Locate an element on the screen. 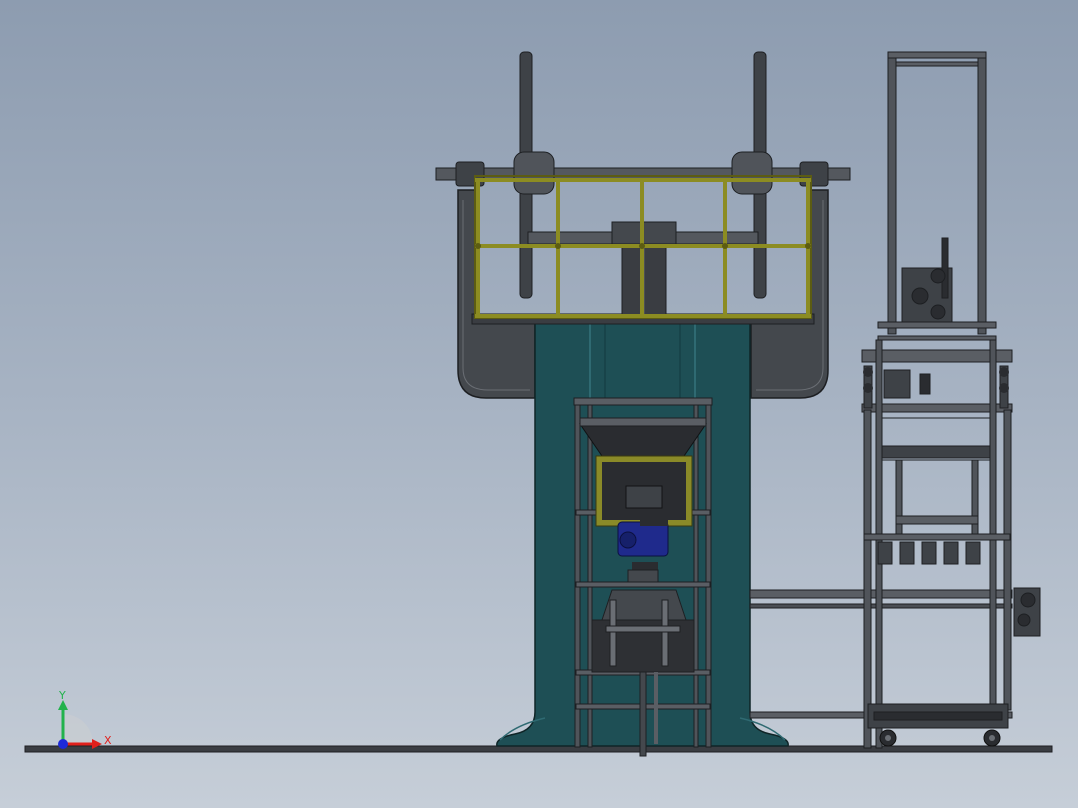 The image size is (1078, 808). x-axis-label: X is located at coordinates (108, 740).